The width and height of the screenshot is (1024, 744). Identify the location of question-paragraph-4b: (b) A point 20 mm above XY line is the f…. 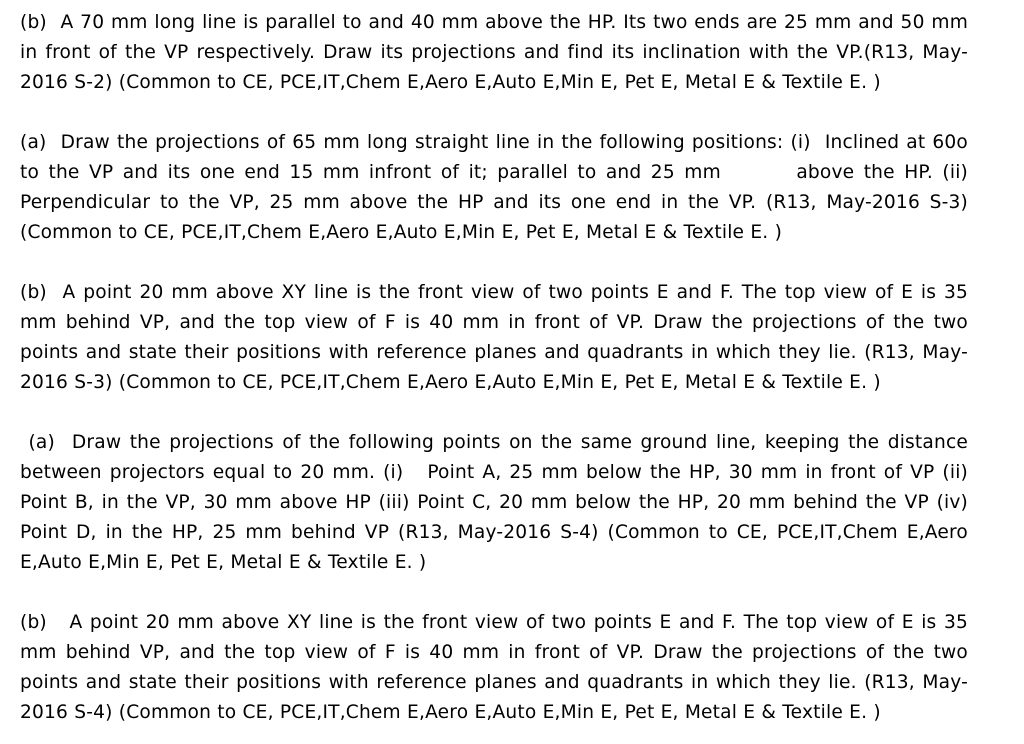
(497, 667).